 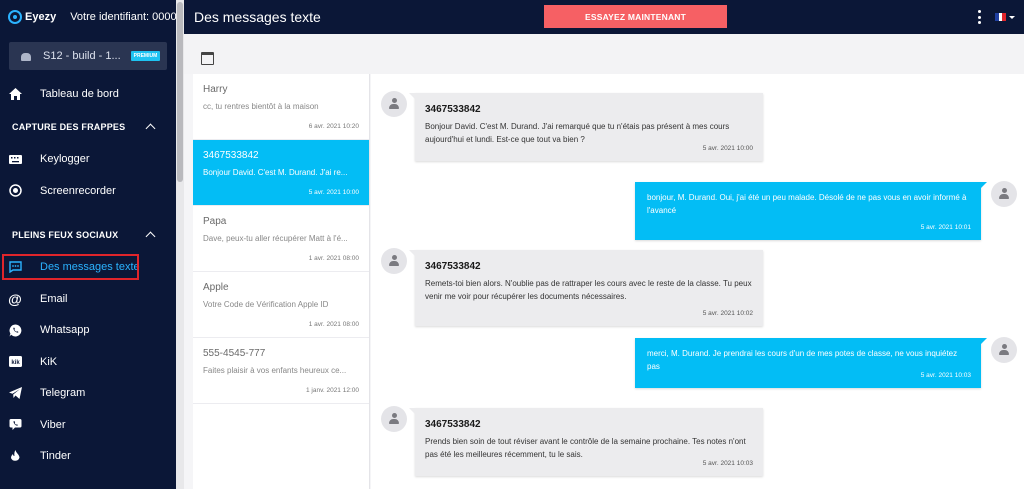 What do you see at coordinates (145, 56) in the screenshot?
I see `premium-badge: PREMIUM` at bounding box center [145, 56].